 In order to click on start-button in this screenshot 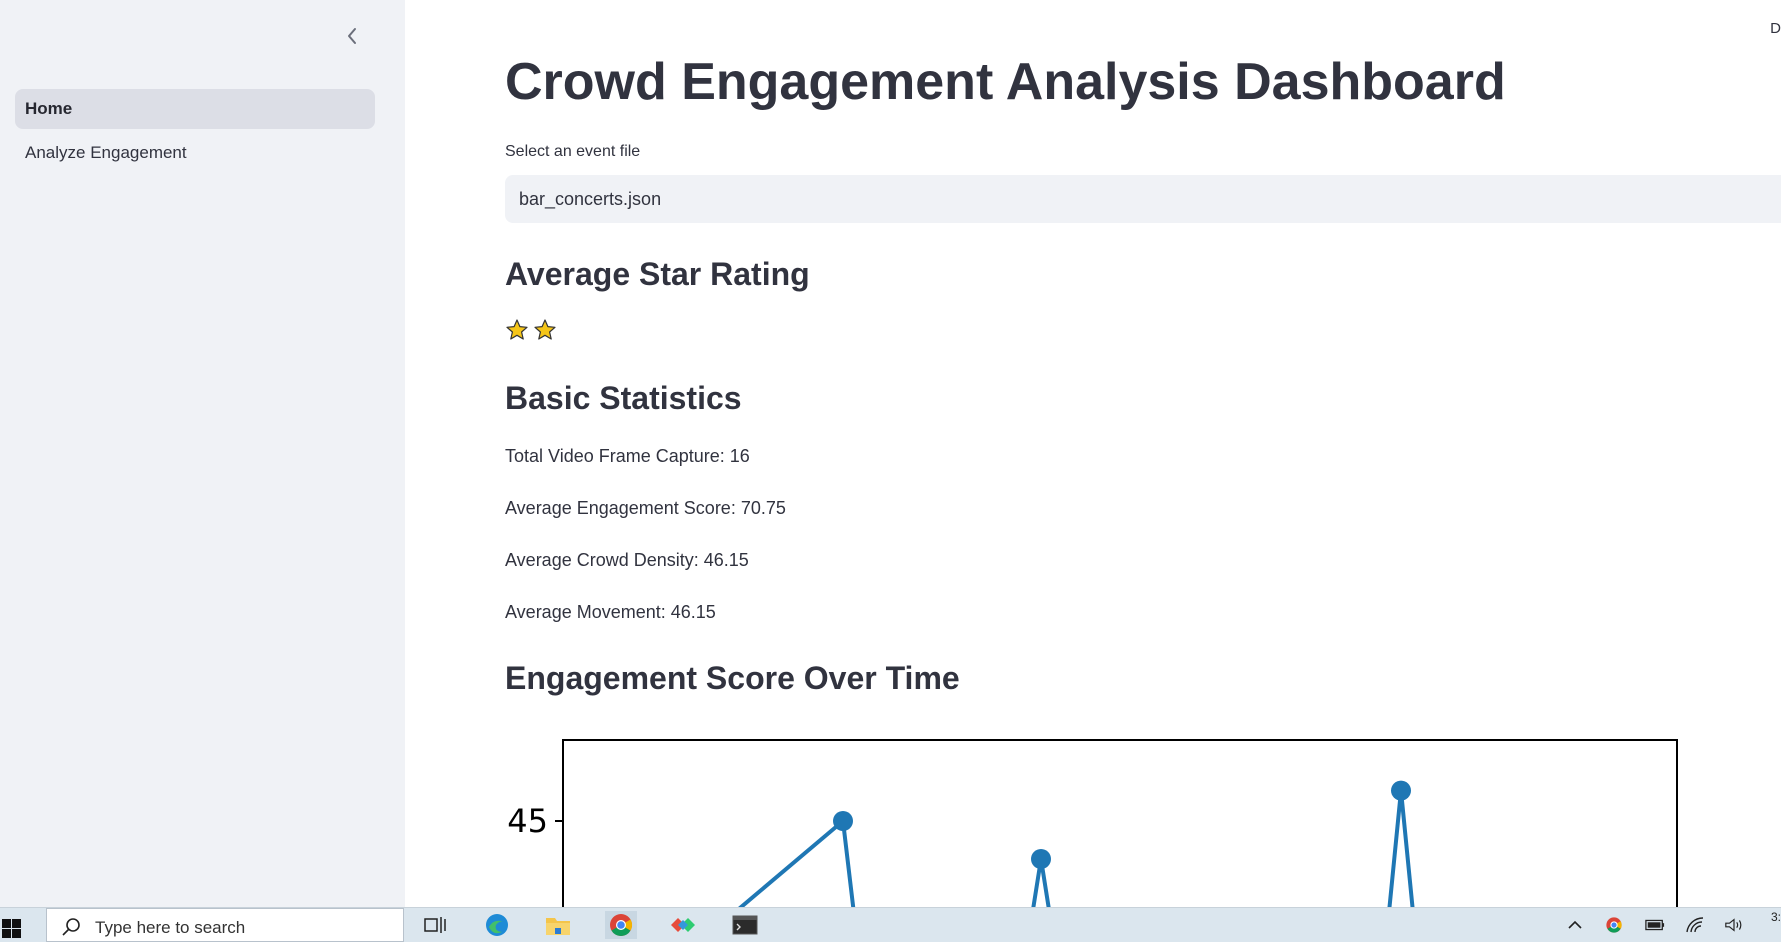, I will do `click(22, 925)`.